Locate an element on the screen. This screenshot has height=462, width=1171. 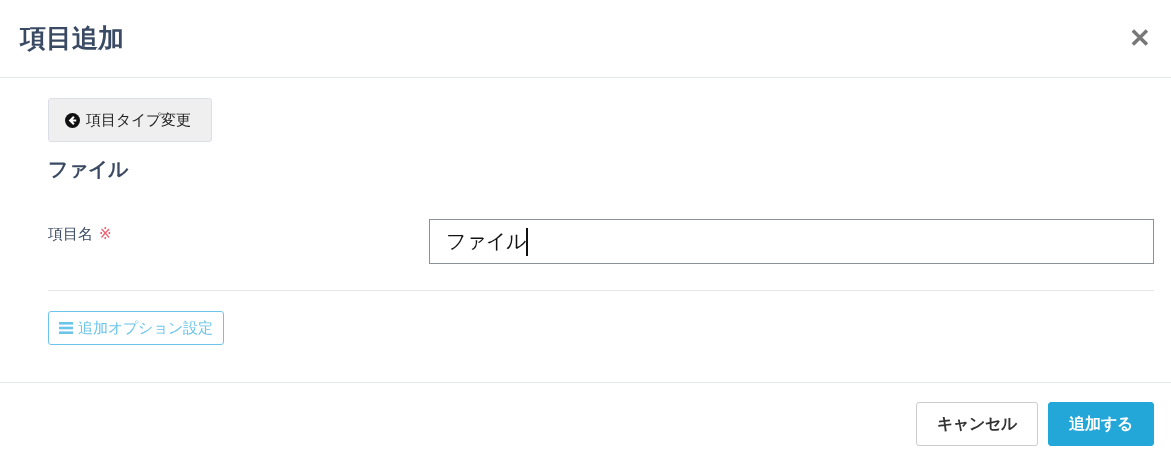
menu-icon is located at coordinates (66, 328).